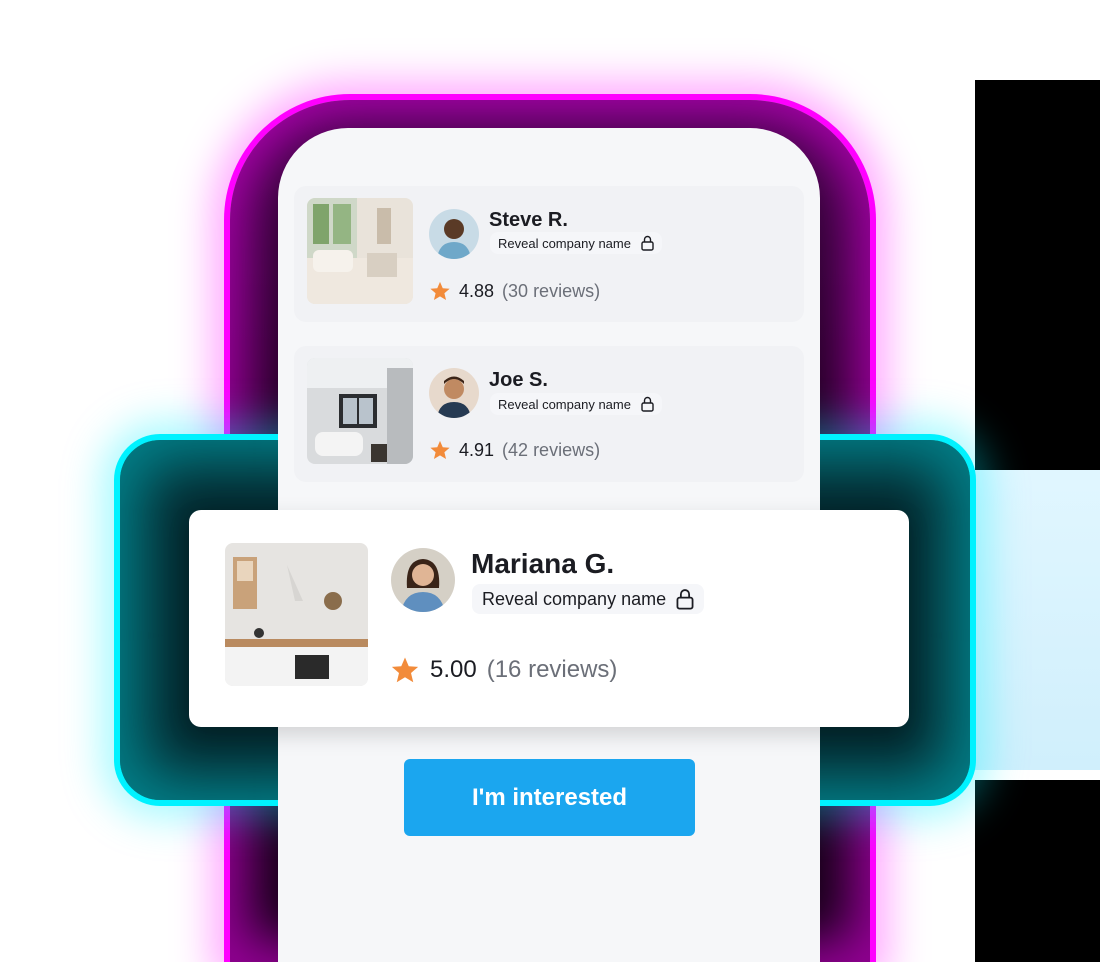 The image size is (1100, 962). What do you see at coordinates (1037, 275) in the screenshot?
I see `background-dark-panel` at bounding box center [1037, 275].